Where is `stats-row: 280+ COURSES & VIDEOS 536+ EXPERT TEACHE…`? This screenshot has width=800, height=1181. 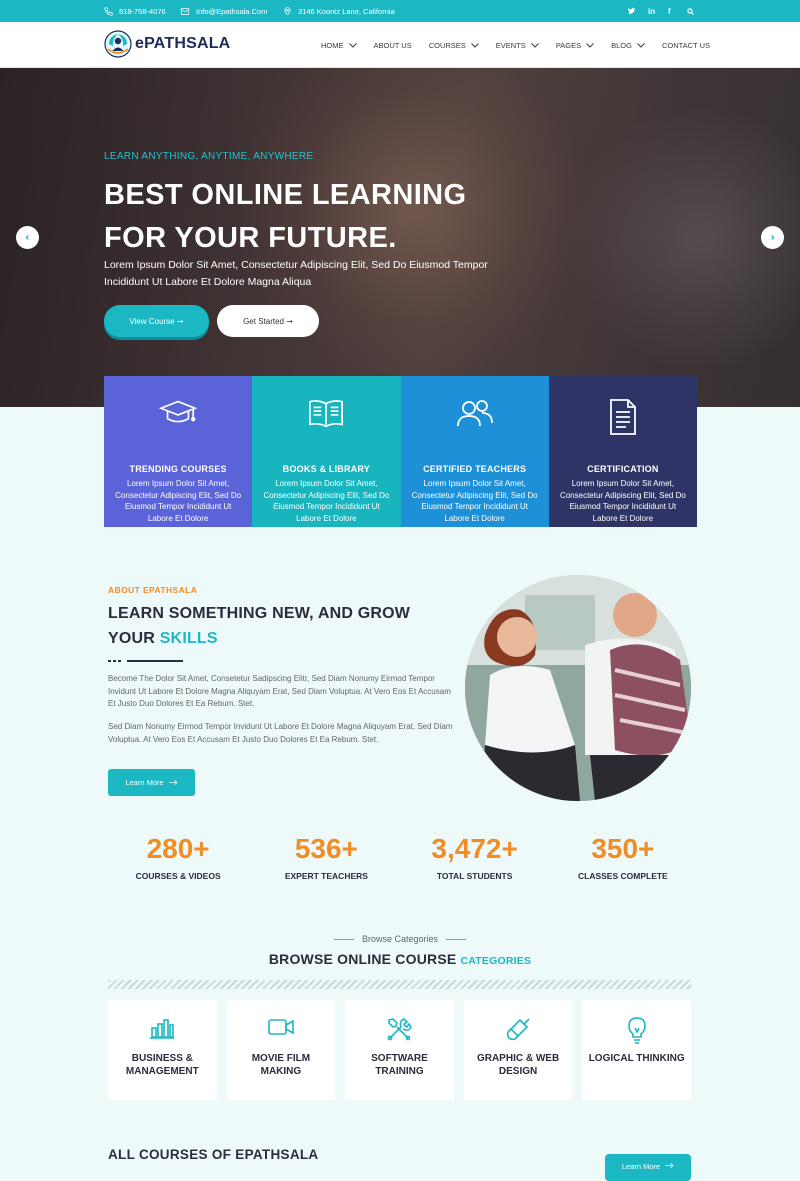
stats-row: 280+ COURSES & VIDEOS 536+ EXPERT TEACHE… is located at coordinates (400, 855).